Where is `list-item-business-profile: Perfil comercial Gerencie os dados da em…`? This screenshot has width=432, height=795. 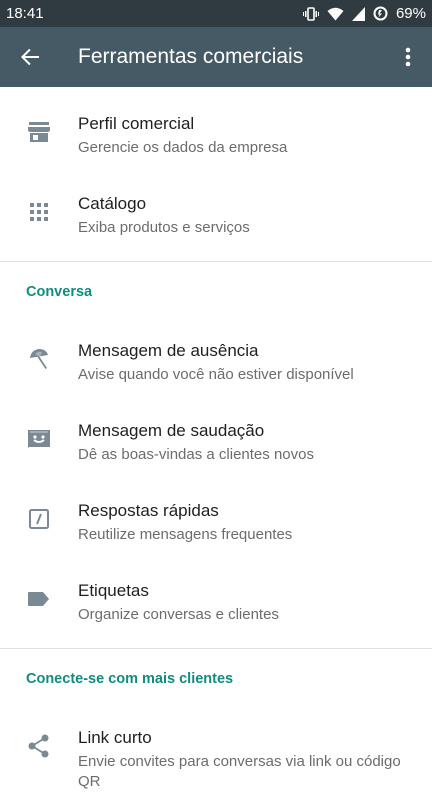
list-item-business-profile: Perfil comercial Gerencie os dados da em… is located at coordinates (216, 131).